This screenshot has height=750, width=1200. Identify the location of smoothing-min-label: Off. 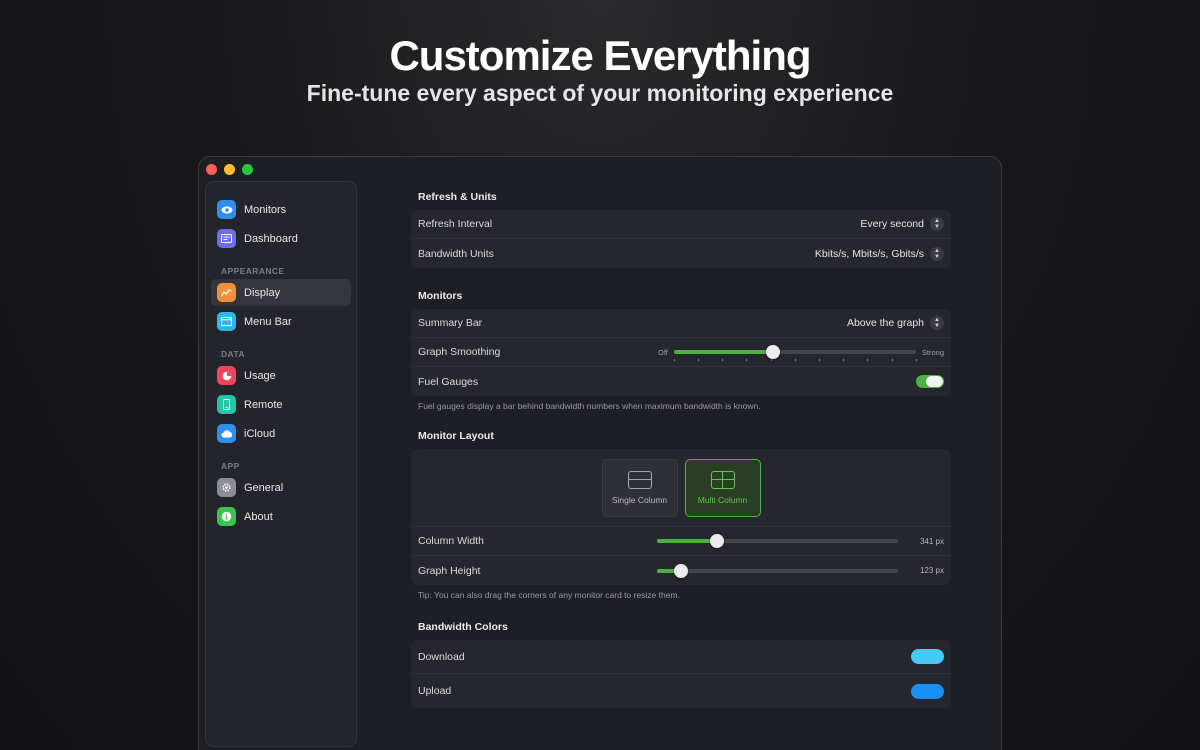
(663, 352).